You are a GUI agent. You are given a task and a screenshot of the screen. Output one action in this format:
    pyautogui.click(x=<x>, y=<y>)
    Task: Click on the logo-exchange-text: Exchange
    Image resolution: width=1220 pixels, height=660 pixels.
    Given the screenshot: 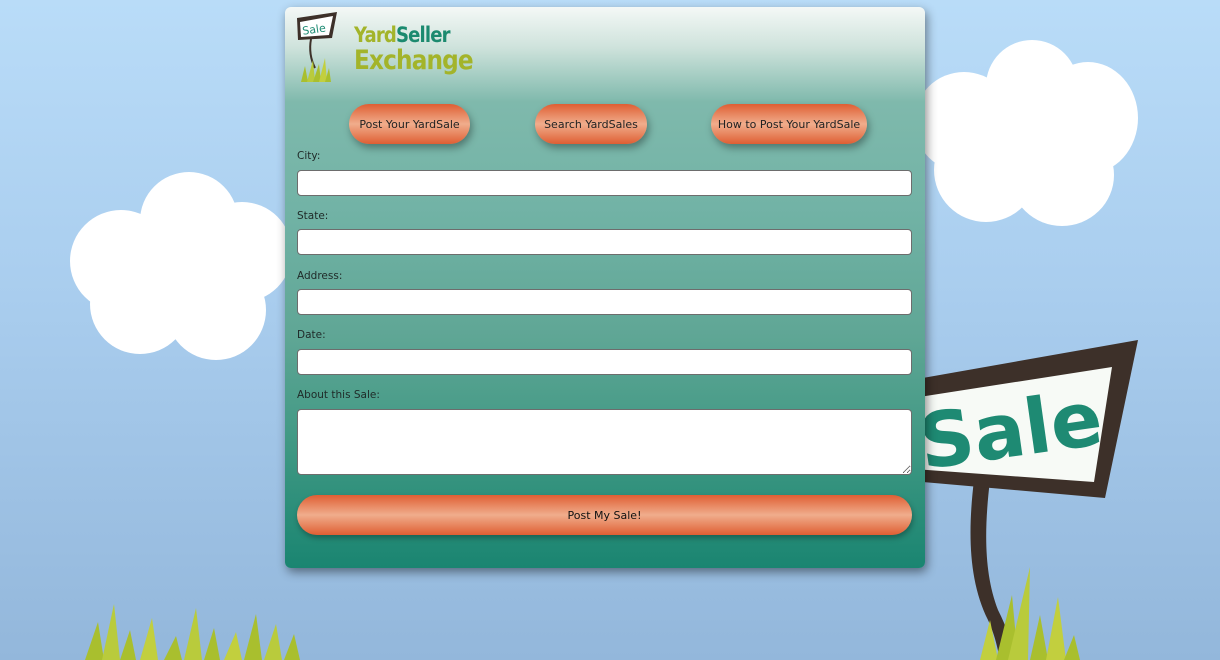 What is the action you would take?
    pyautogui.click(x=414, y=60)
    